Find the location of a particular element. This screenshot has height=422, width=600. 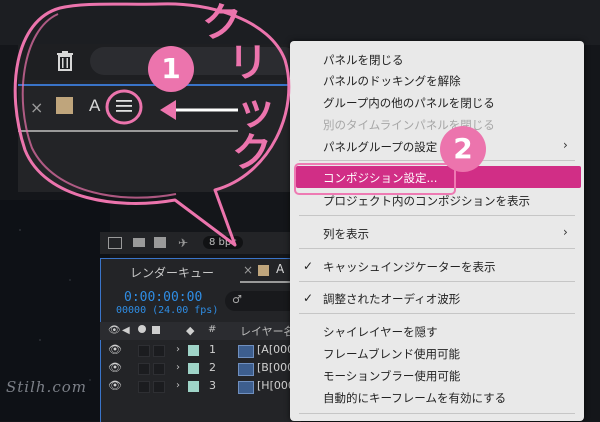

menu-item-close-other-panels: グループ内の他のパネルを閉じる is located at coordinates (409, 103).